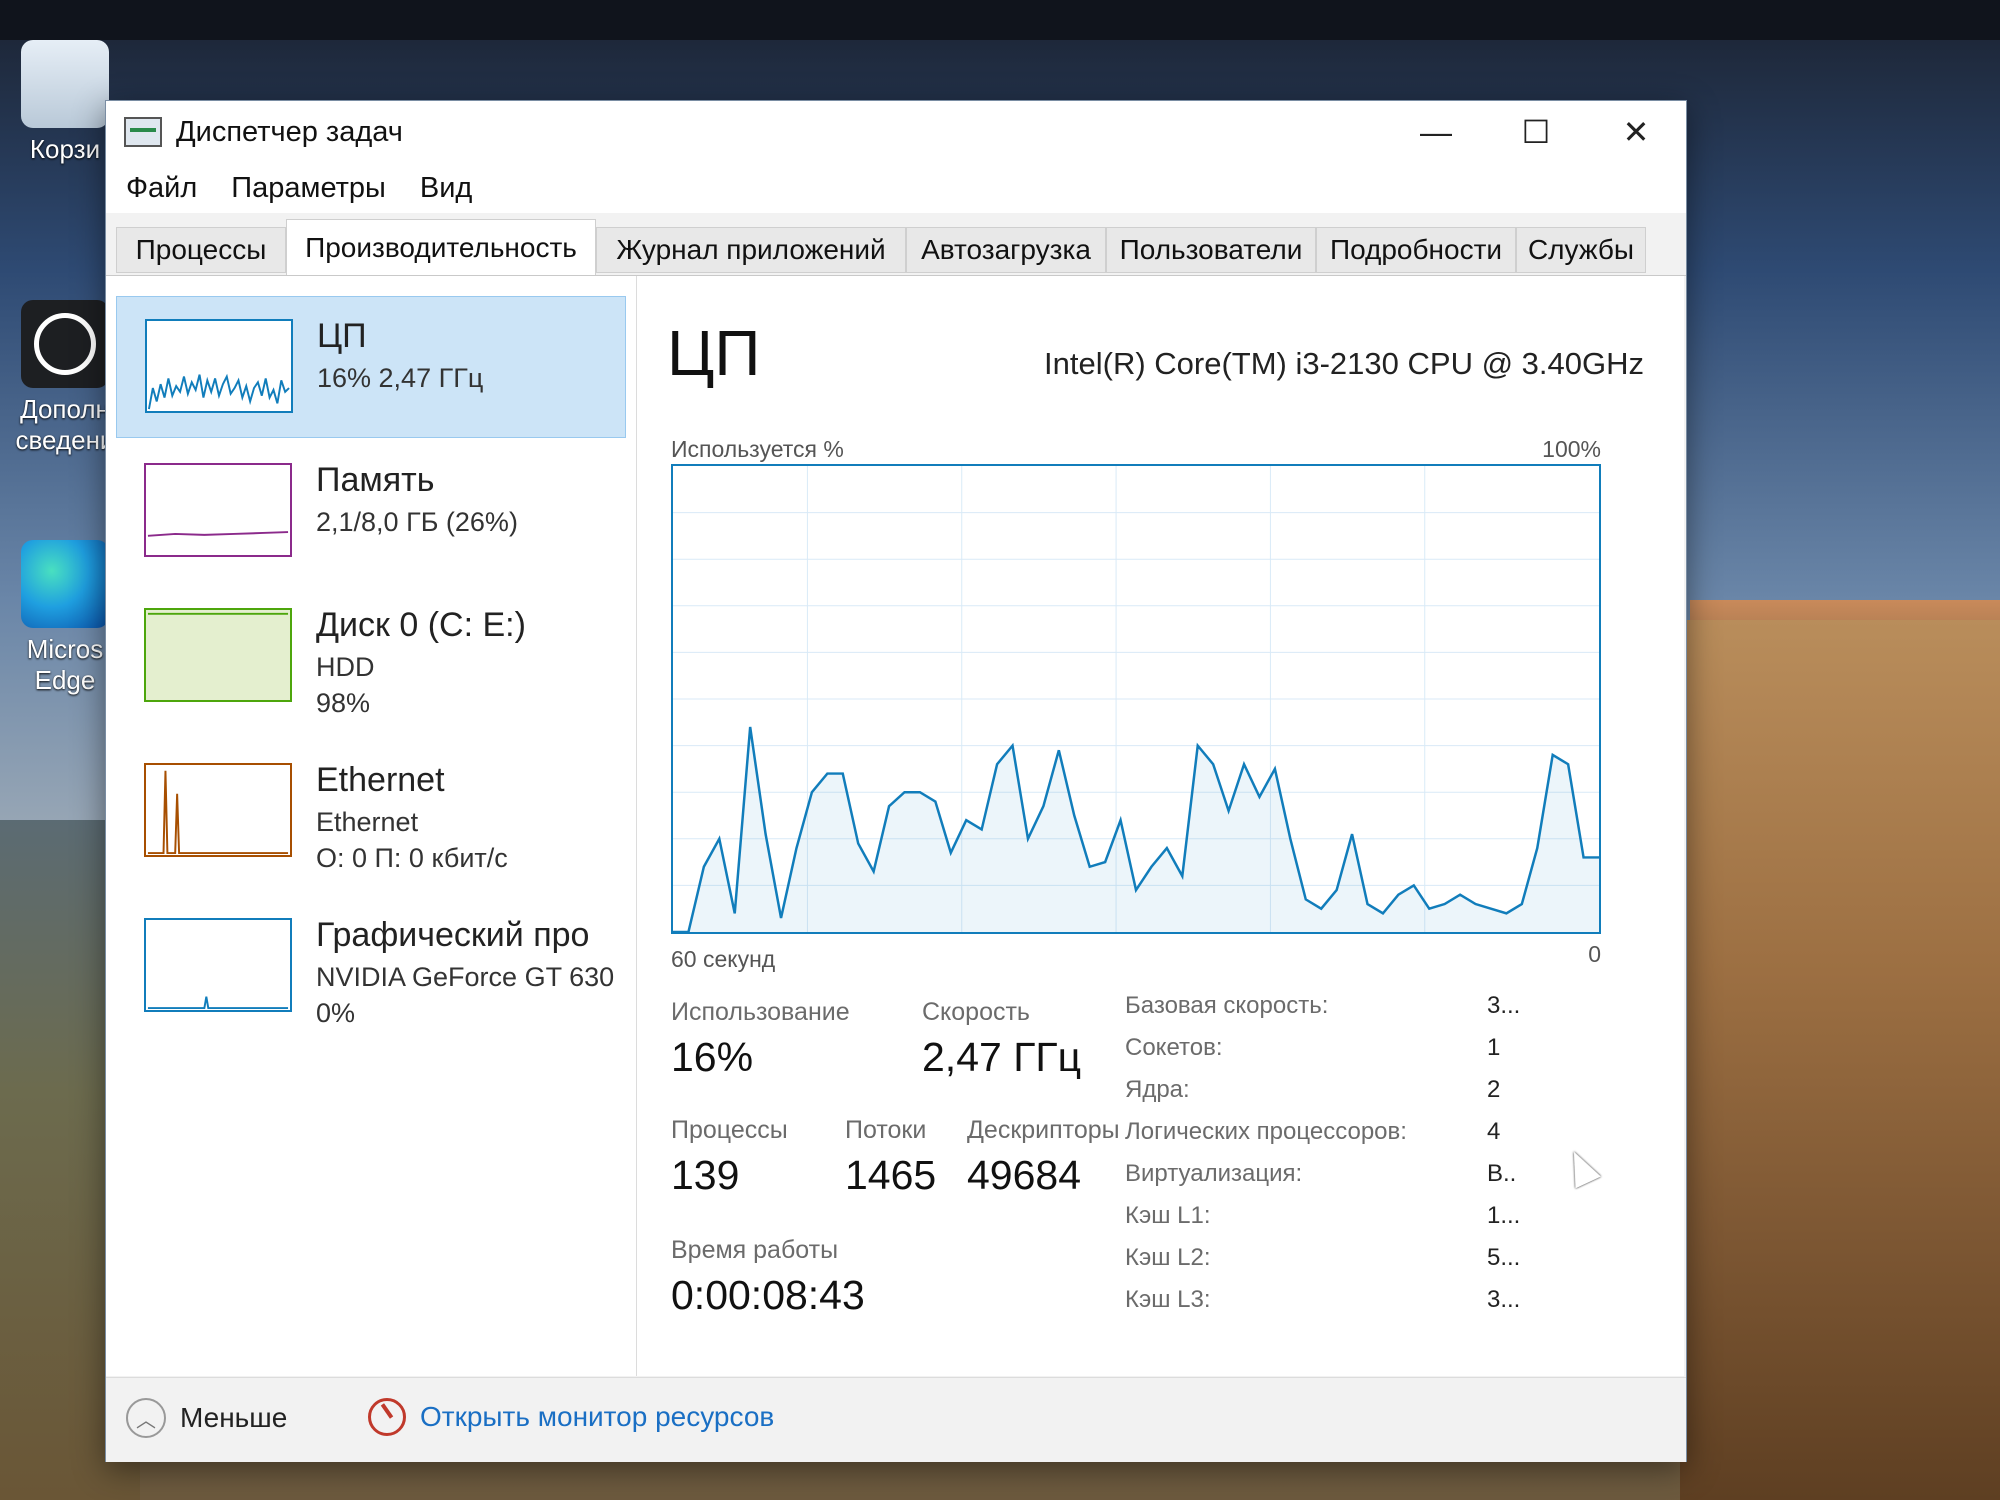 The image size is (2000, 1500). What do you see at coordinates (1571, 449) in the screenshot?
I see `graph-max-label: 100%` at bounding box center [1571, 449].